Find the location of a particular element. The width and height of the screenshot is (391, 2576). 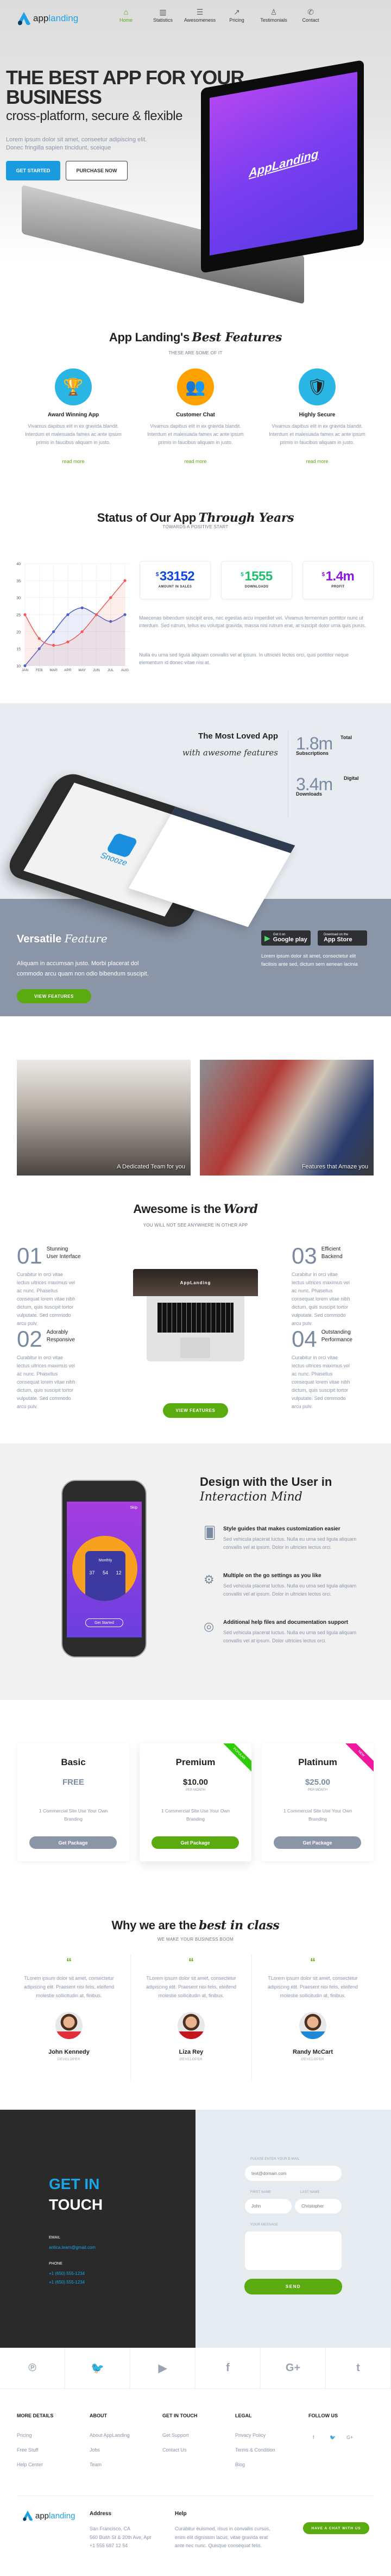

stat-value: 1.4m is located at coordinates (340, 576).